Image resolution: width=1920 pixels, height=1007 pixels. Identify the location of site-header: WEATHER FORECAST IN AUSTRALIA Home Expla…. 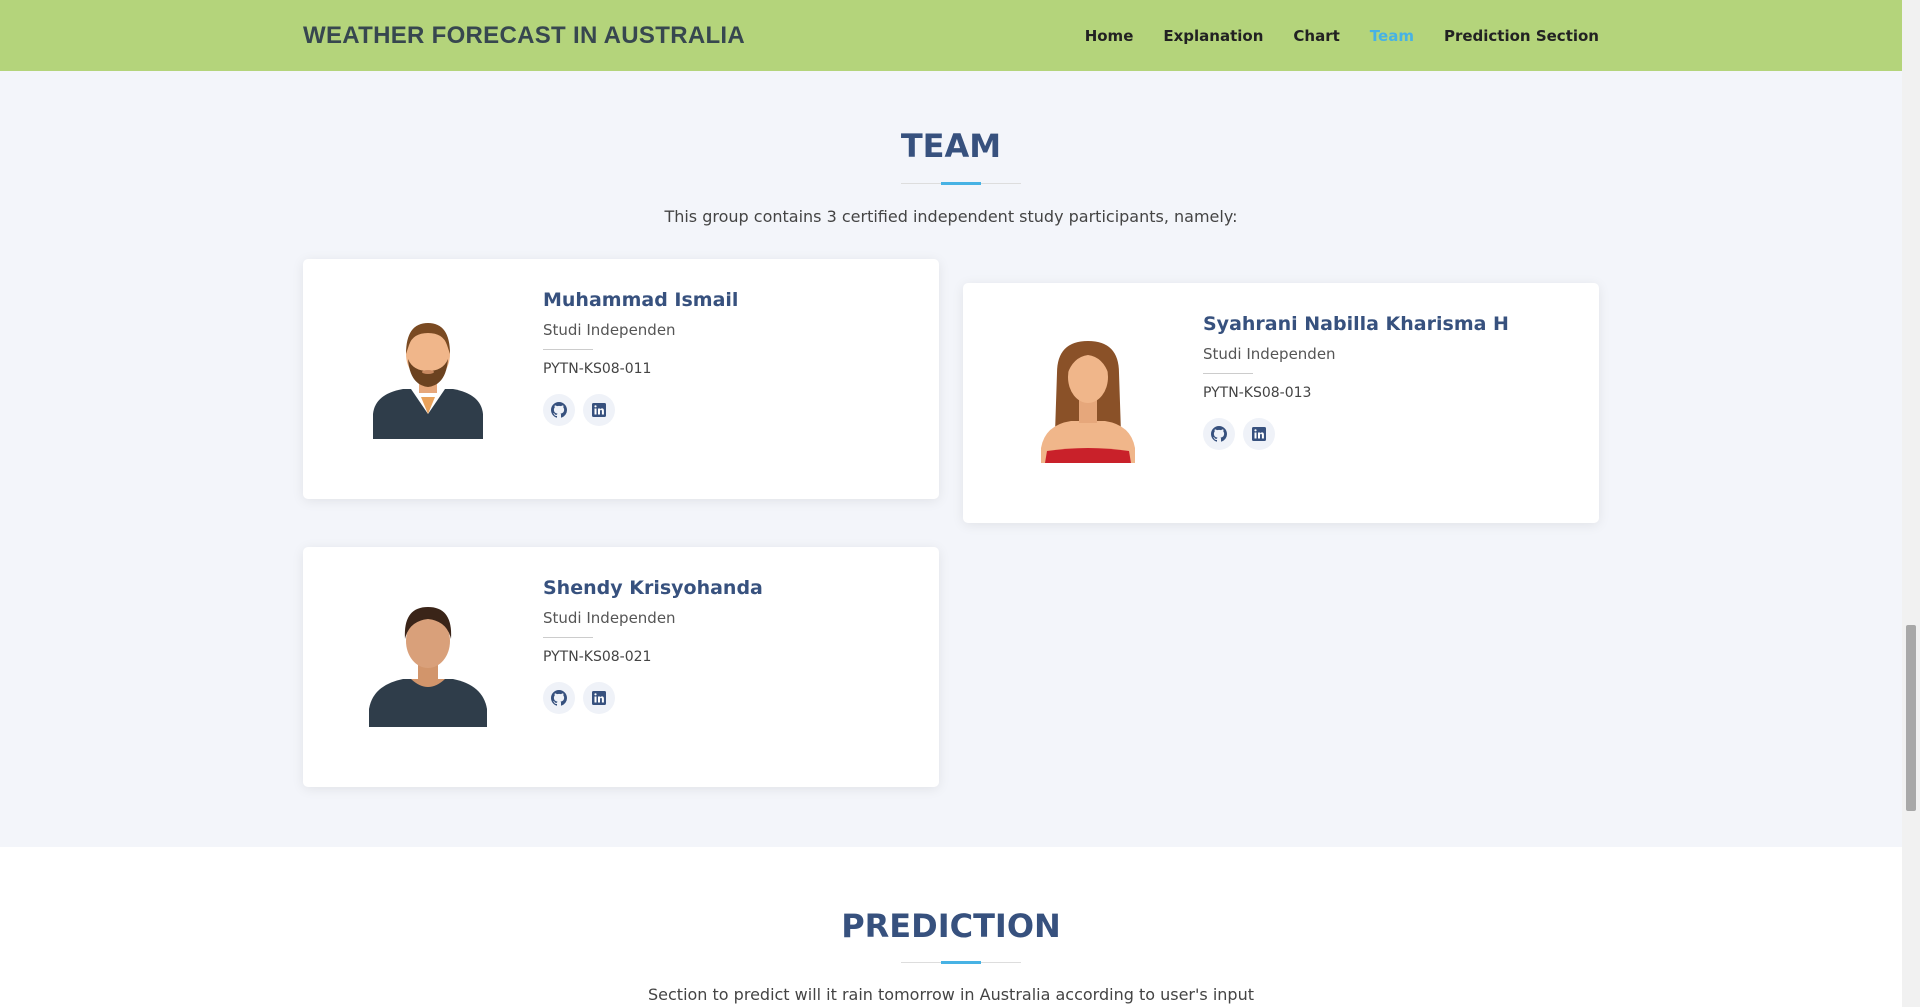
(951, 35).